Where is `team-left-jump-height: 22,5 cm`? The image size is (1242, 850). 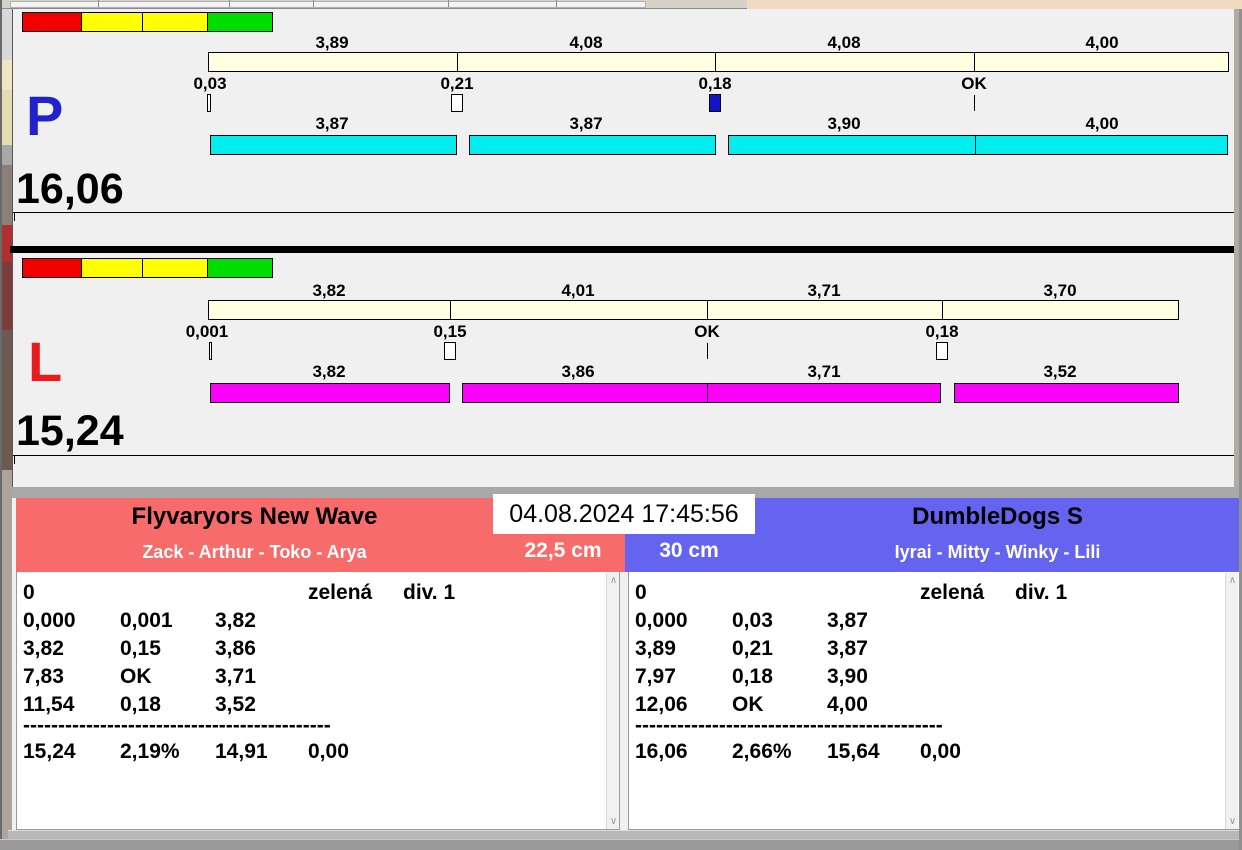 team-left-jump-height: 22,5 cm is located at coordinates (563, 550).